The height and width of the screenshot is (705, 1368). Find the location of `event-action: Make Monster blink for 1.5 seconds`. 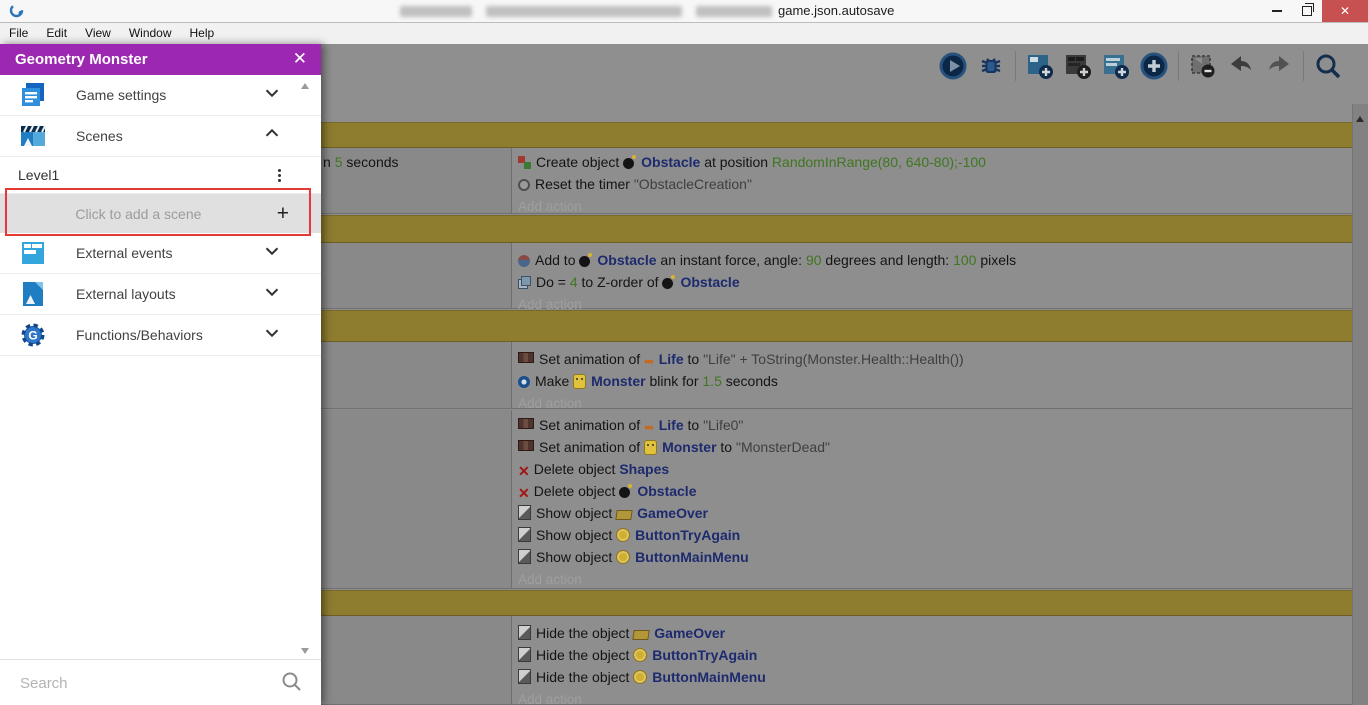

event-action: Make Monster blink for 1.5 seconds is located at coordinates (935, 381).